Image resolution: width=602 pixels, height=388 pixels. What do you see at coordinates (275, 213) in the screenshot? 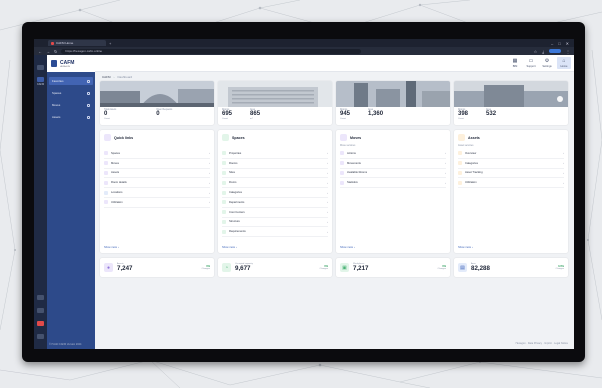
I see `list-item: Cost Centers ›` at bounding box center [275, 213].